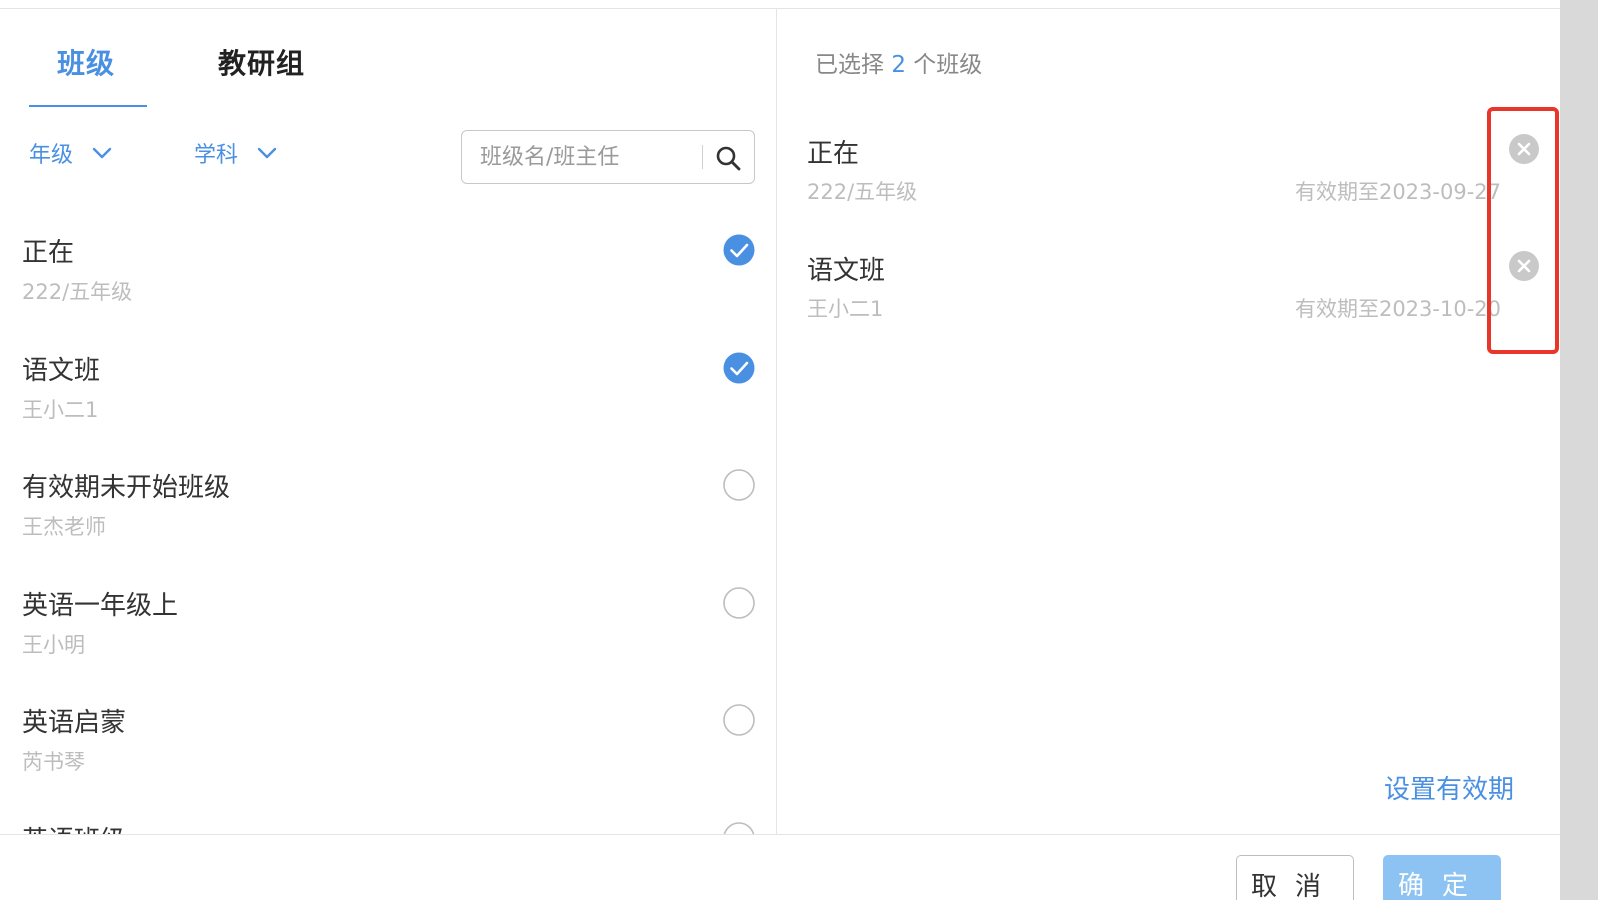 The width and height of the screenshot is (1598, 900). What do you see at coordinates (898, 65) in the screenshot?
I see `selected-count: 2` at bounding box center [898, 65].